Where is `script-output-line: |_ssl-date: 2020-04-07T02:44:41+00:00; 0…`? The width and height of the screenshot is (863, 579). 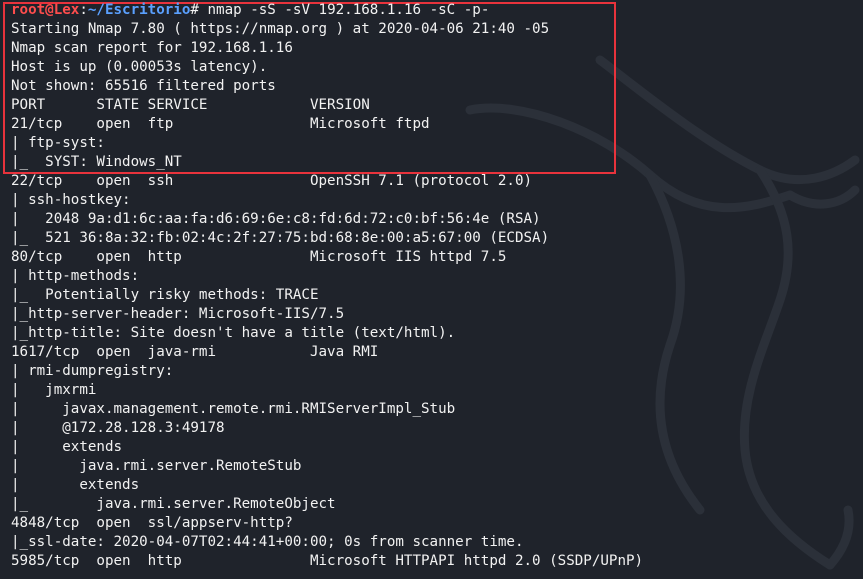
script-output-line: |_ssl-date: 2020-04-07T02:44:41+00:00; 0… is located at coordinates (267, 542).